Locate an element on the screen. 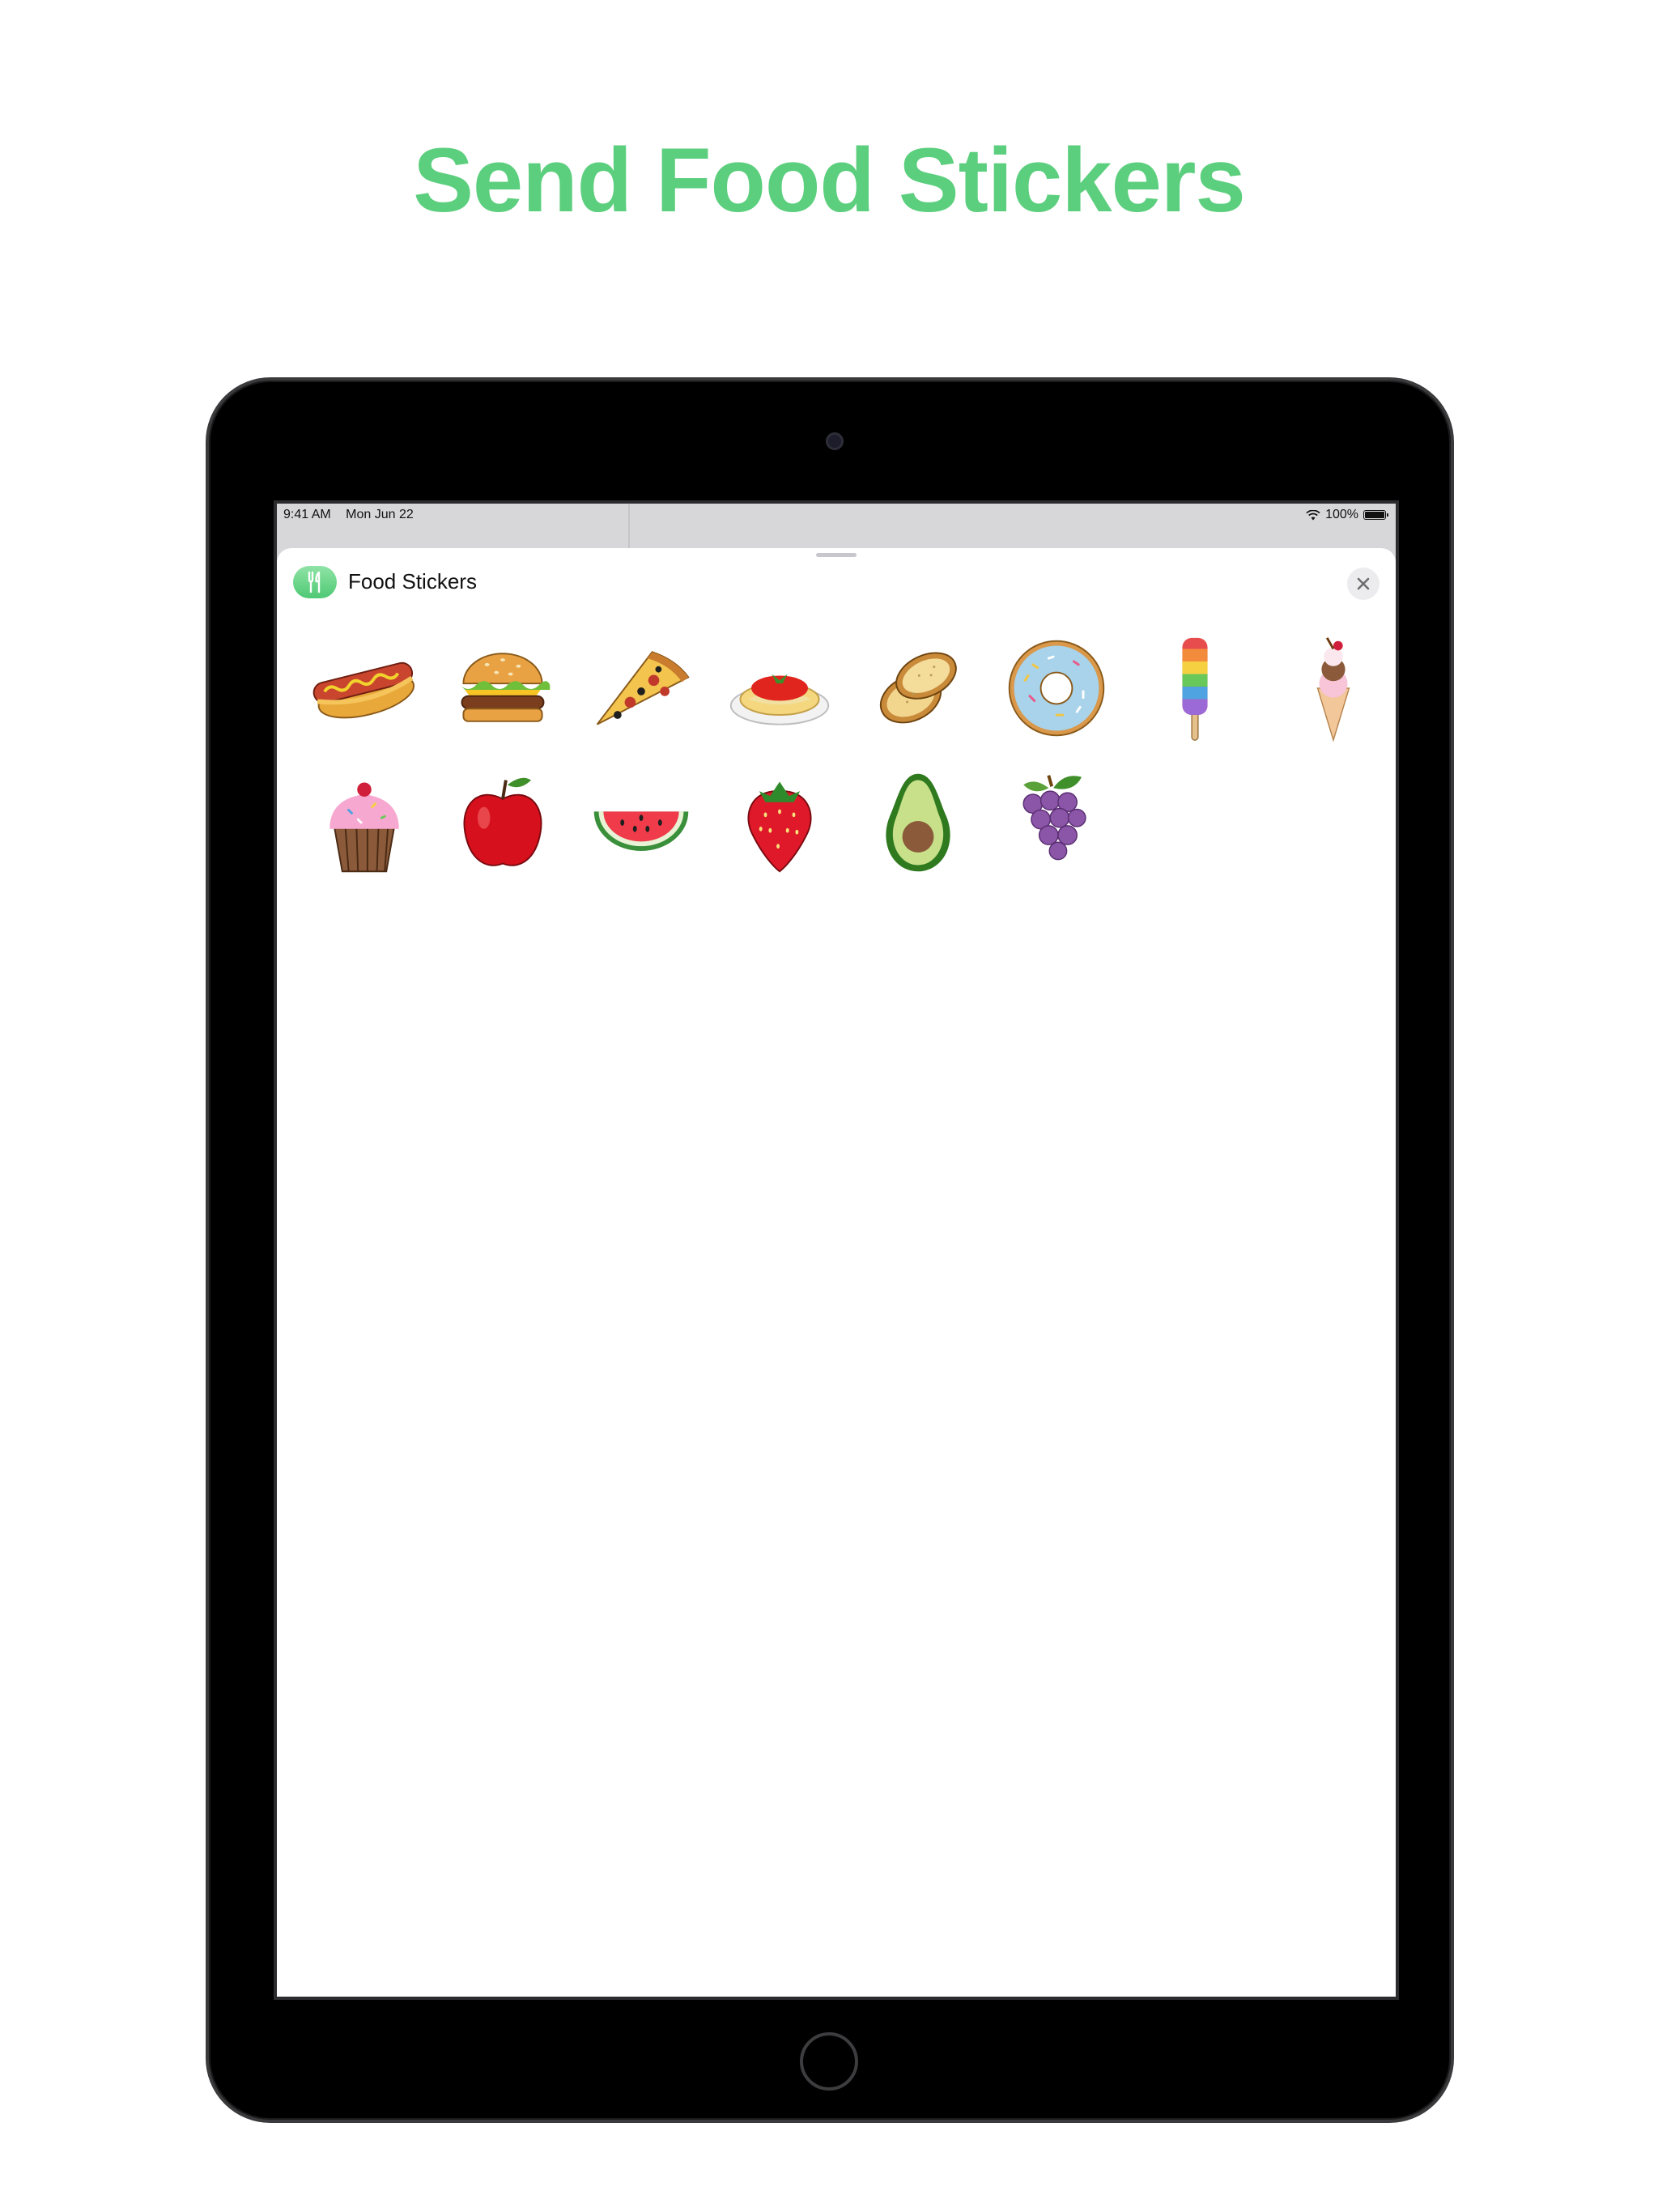  sticker-strawberry is located at coordinates (779, 823).